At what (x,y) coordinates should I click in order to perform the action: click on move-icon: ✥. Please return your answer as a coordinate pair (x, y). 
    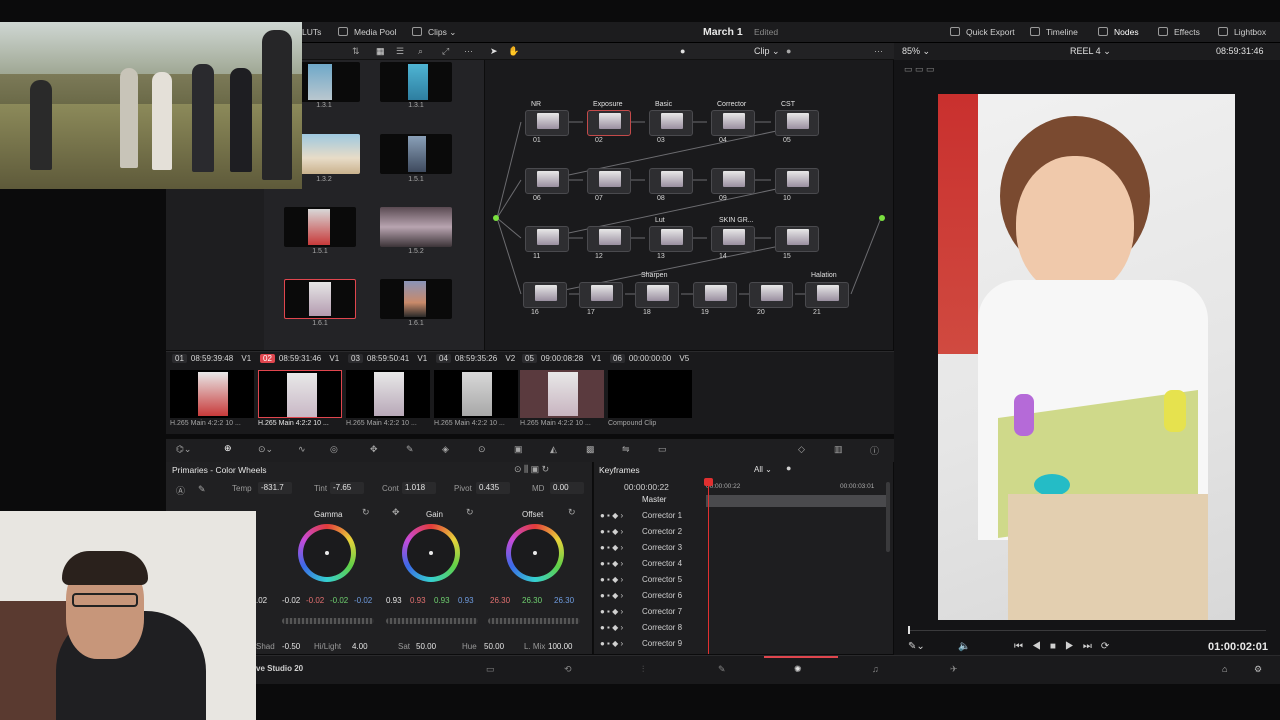
    Looking at the image, I should click on (396, 512).